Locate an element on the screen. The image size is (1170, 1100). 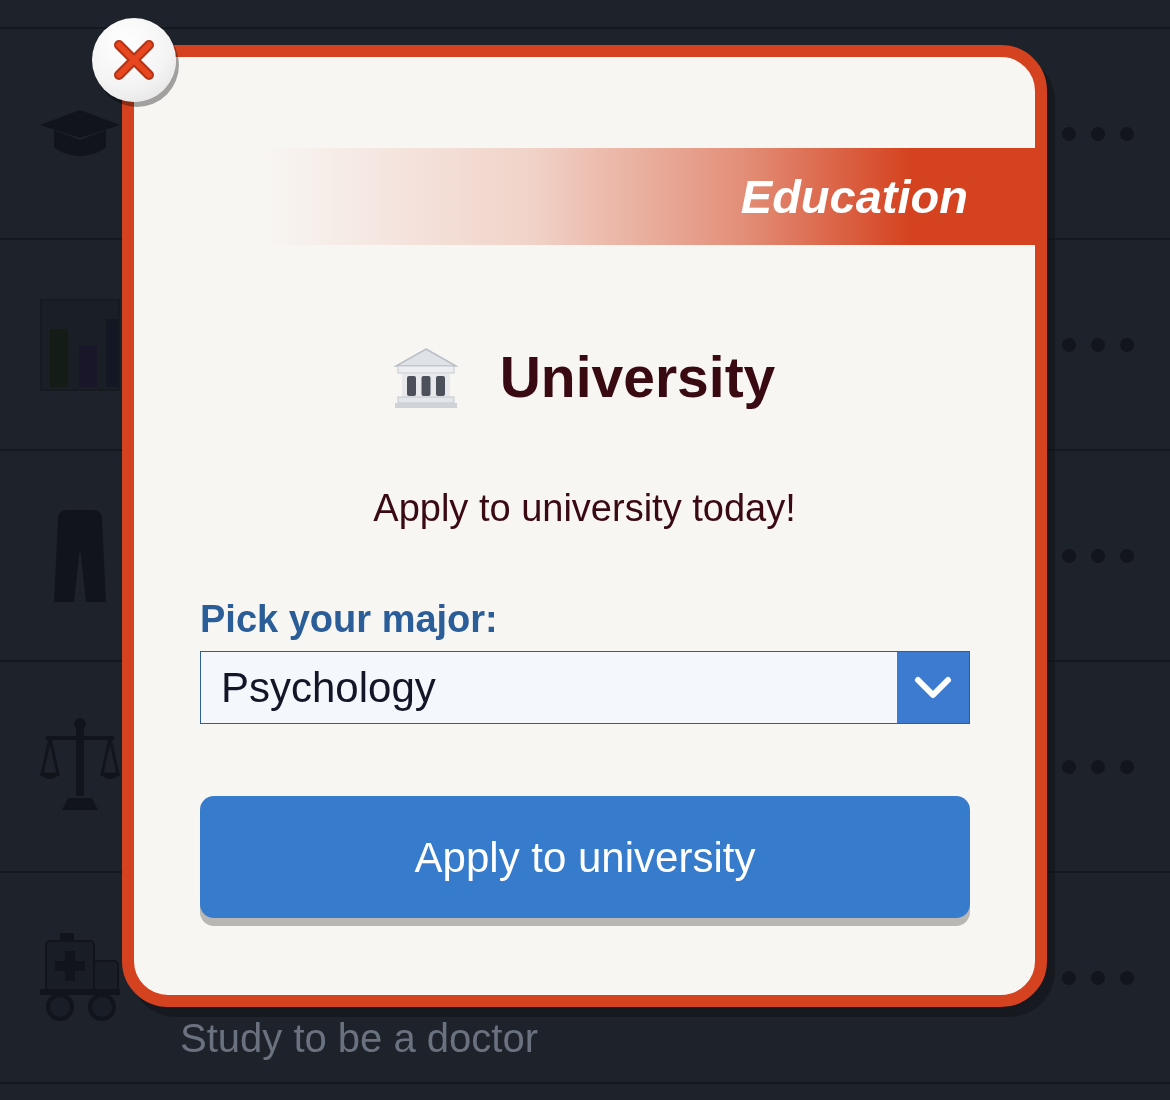
list-item-title: Study to be a doctor is located at coordinates (359, 1038).